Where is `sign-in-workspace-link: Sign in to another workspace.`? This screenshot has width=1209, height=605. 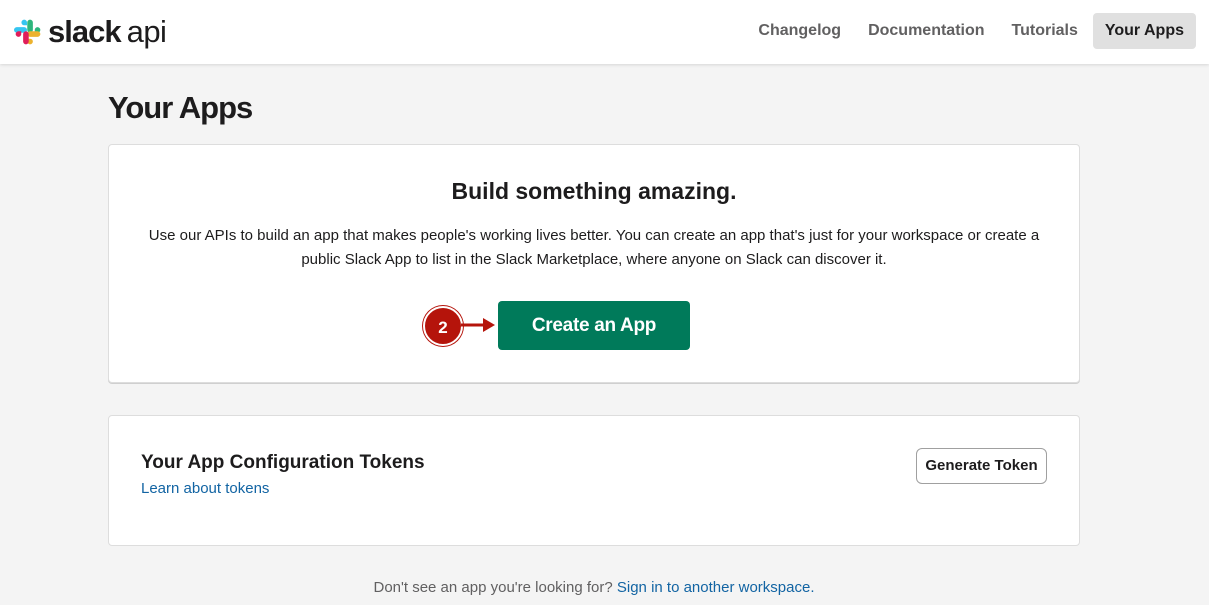 sign-in-workspace-link: Sign in to another workspace. is located at coordinates (716, 587).